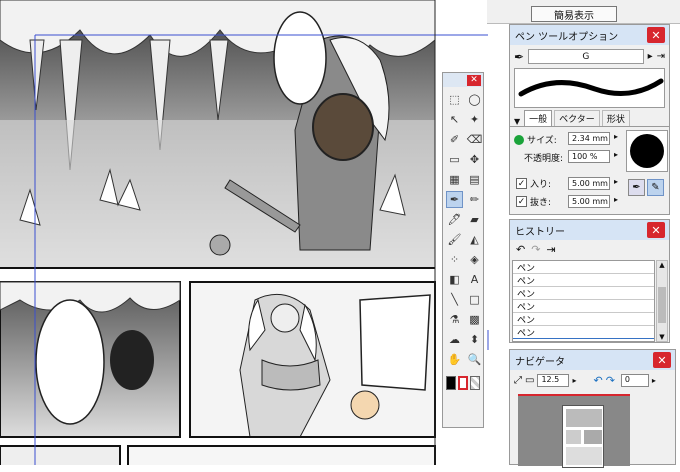 The height and width of the screenshot is (472, 680). I want to click on close-icon: ✕, so click(474, 80).